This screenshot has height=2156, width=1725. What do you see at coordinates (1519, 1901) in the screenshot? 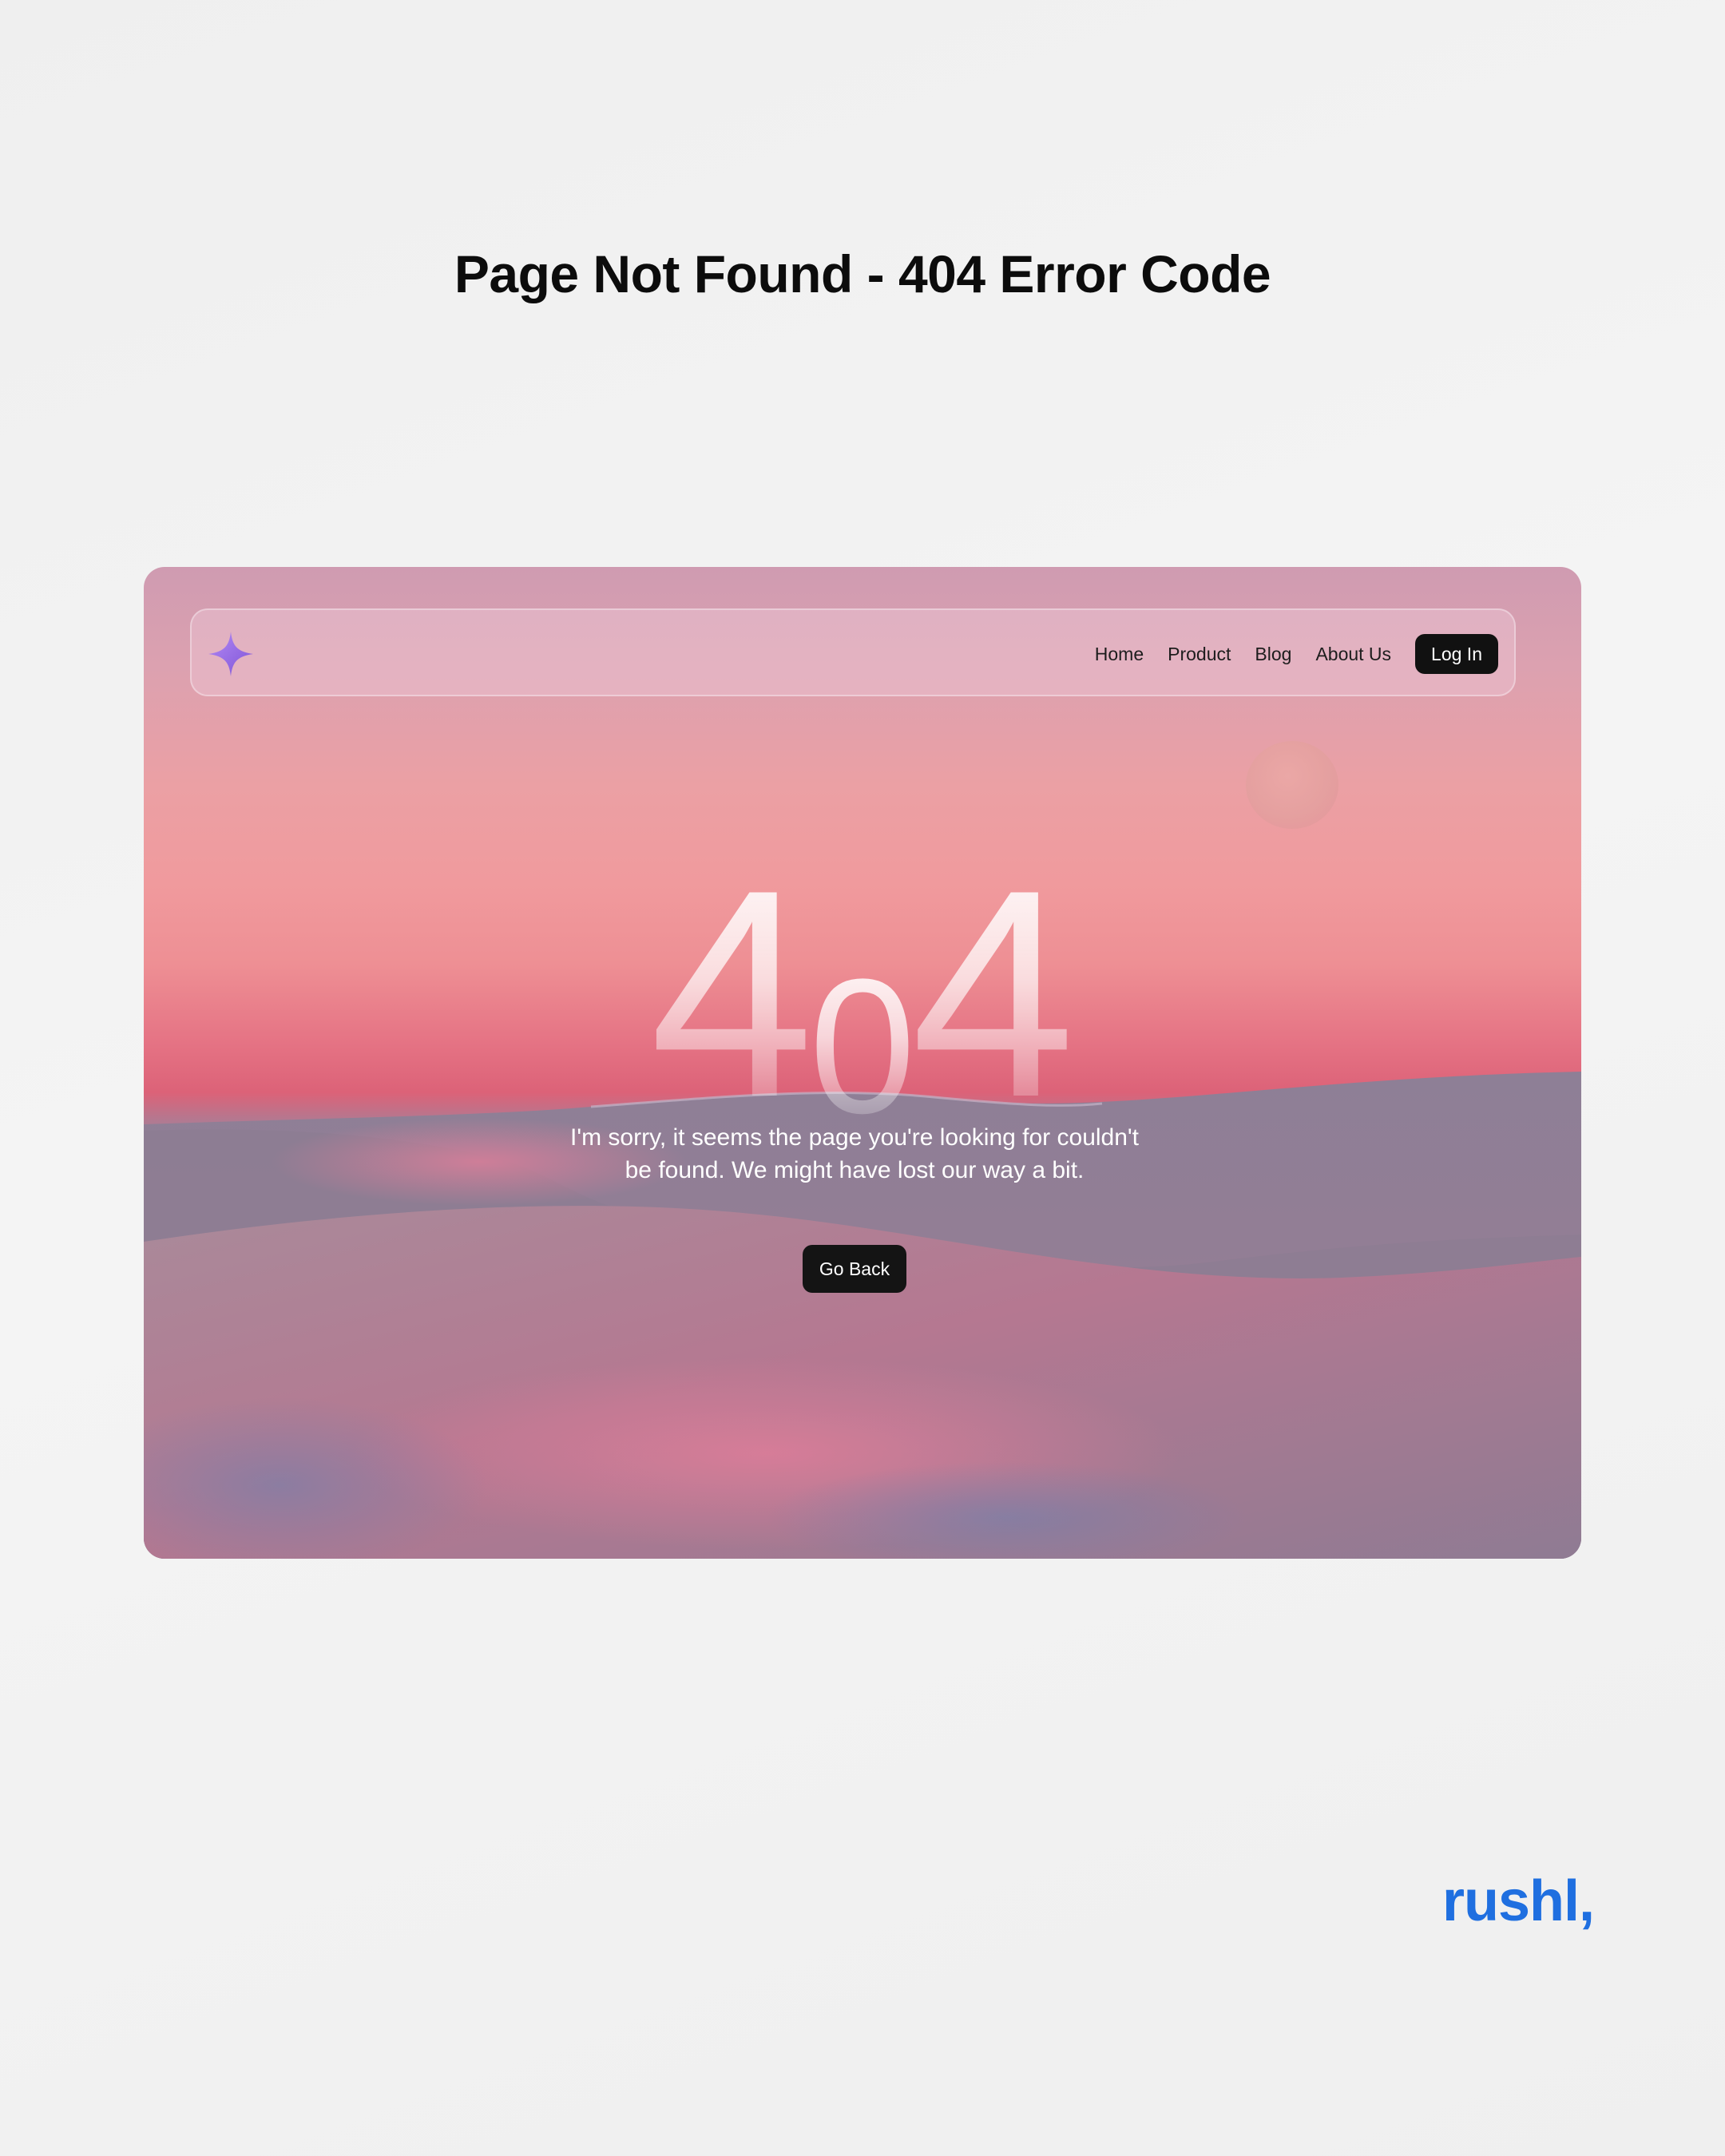
I see `brand-signature: rushl,` at bounding box center [1519, 1901].